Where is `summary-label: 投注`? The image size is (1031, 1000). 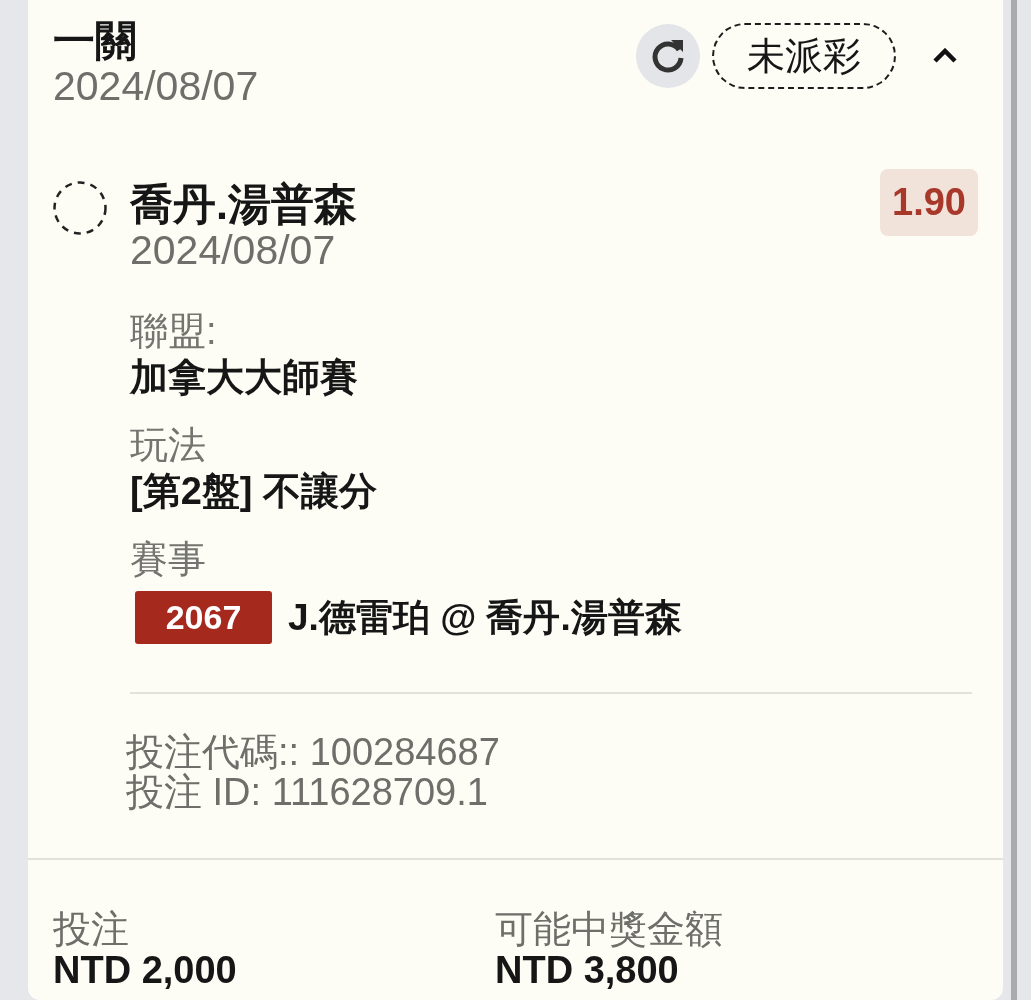 summary-label: 投注 is located at coordinates (91, 929).